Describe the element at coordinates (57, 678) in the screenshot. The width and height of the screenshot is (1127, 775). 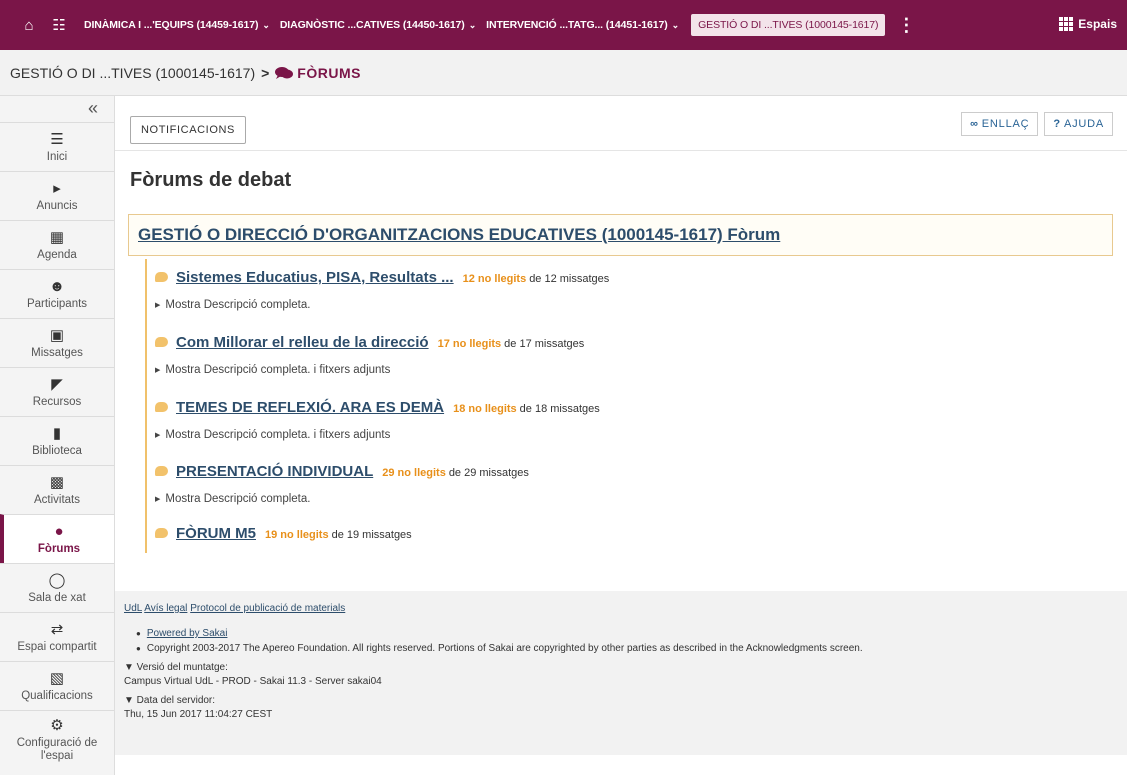
I see `book-icon: ▧` at that location.